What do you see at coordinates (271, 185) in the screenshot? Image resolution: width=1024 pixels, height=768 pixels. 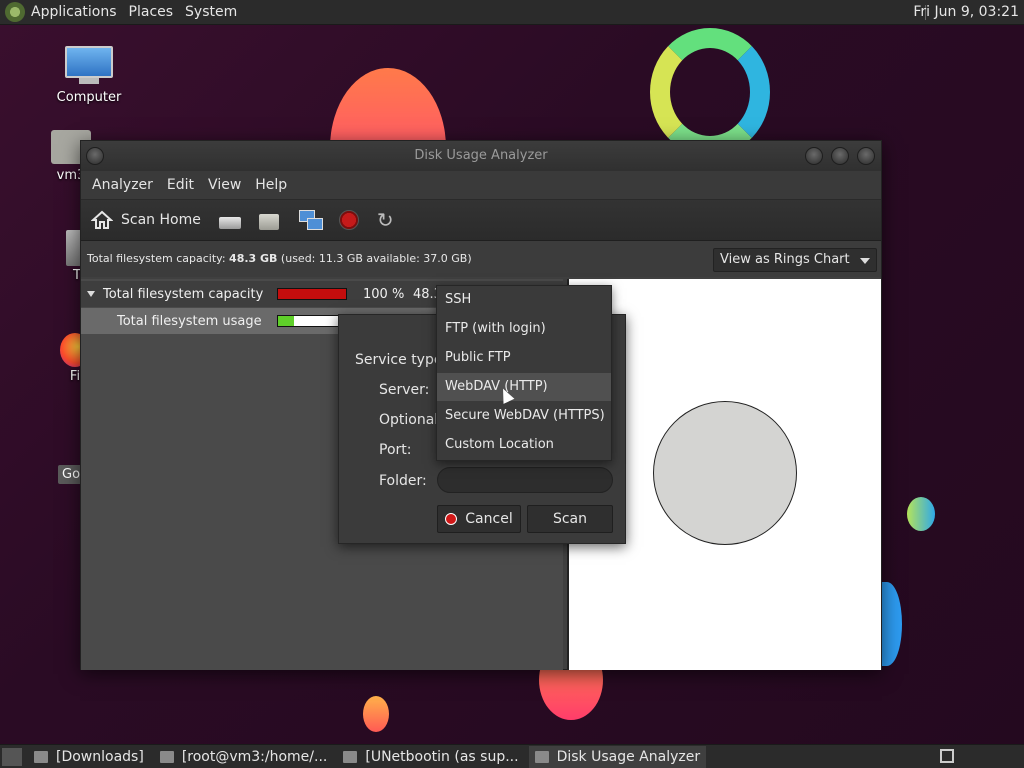 I see `menu-help: Help` at bounding box center [271, 185].